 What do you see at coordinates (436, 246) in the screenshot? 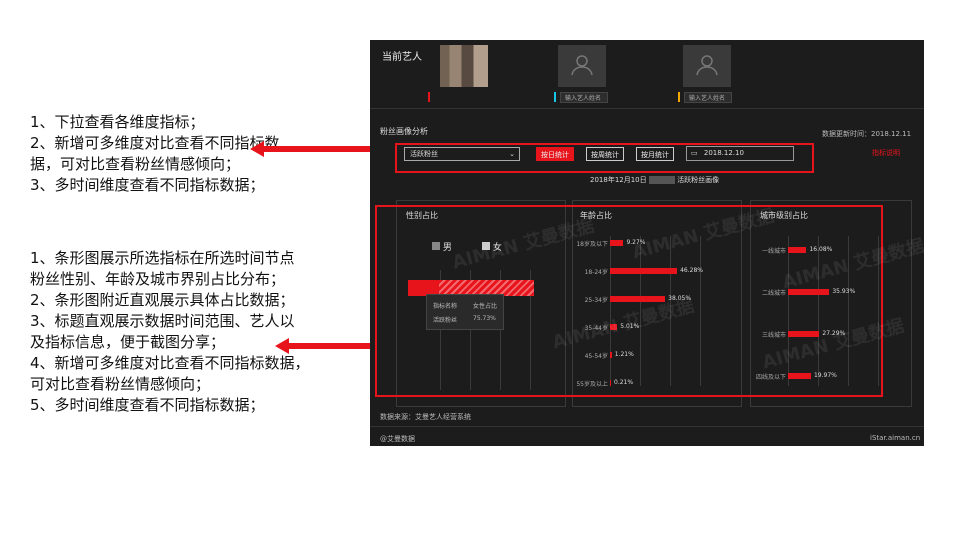
I see `legend-male-swatch` at bounding box center [436, 246].